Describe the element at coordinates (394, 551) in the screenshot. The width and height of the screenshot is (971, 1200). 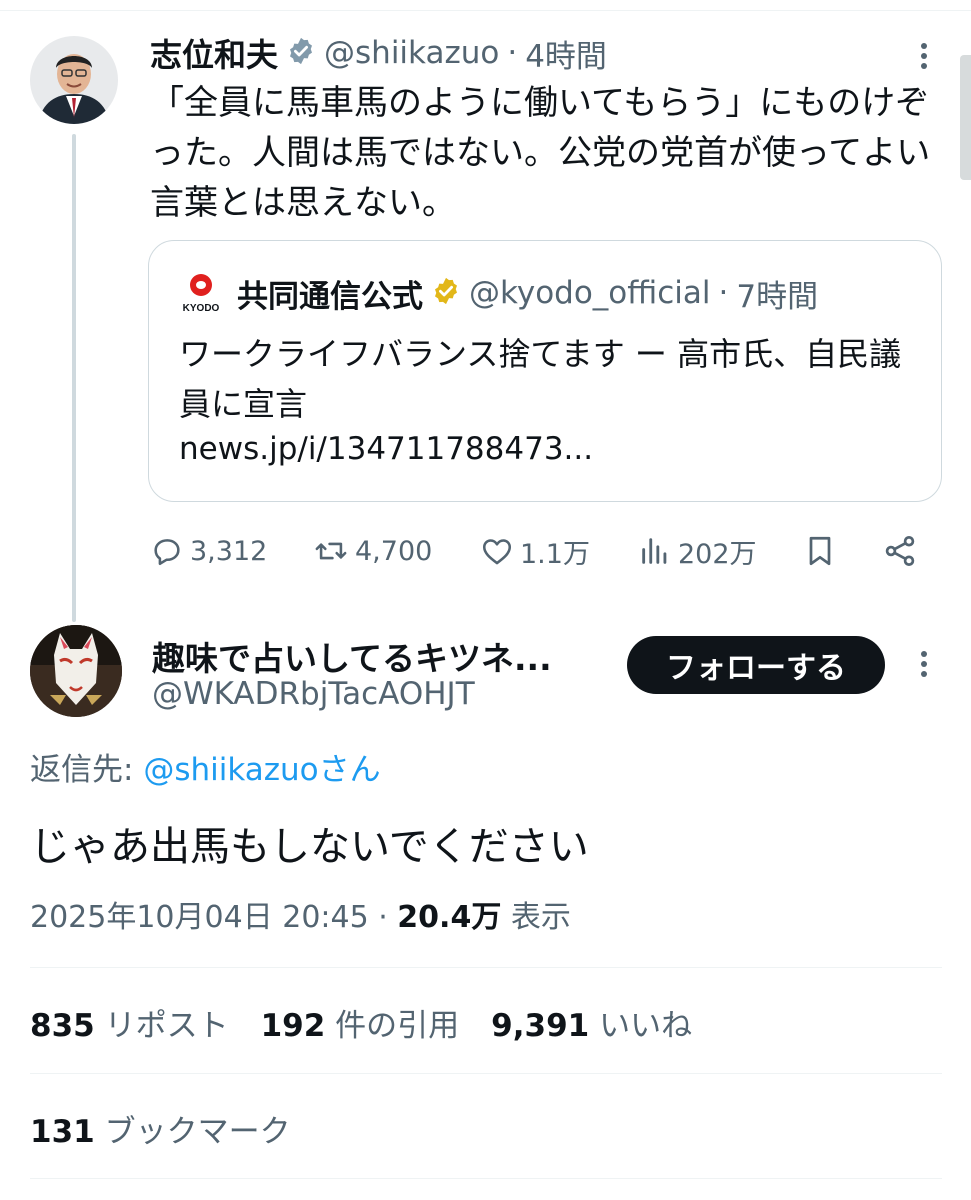
I see `repost-count: 4,700` at that location.